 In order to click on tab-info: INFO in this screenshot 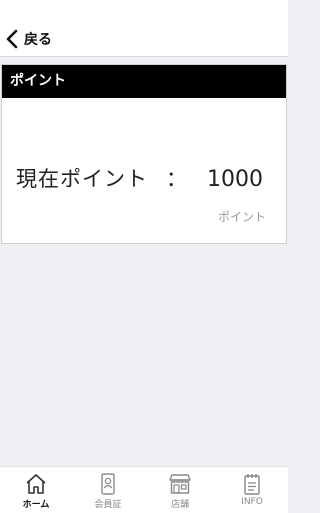, I will do `click(252, 490)`.